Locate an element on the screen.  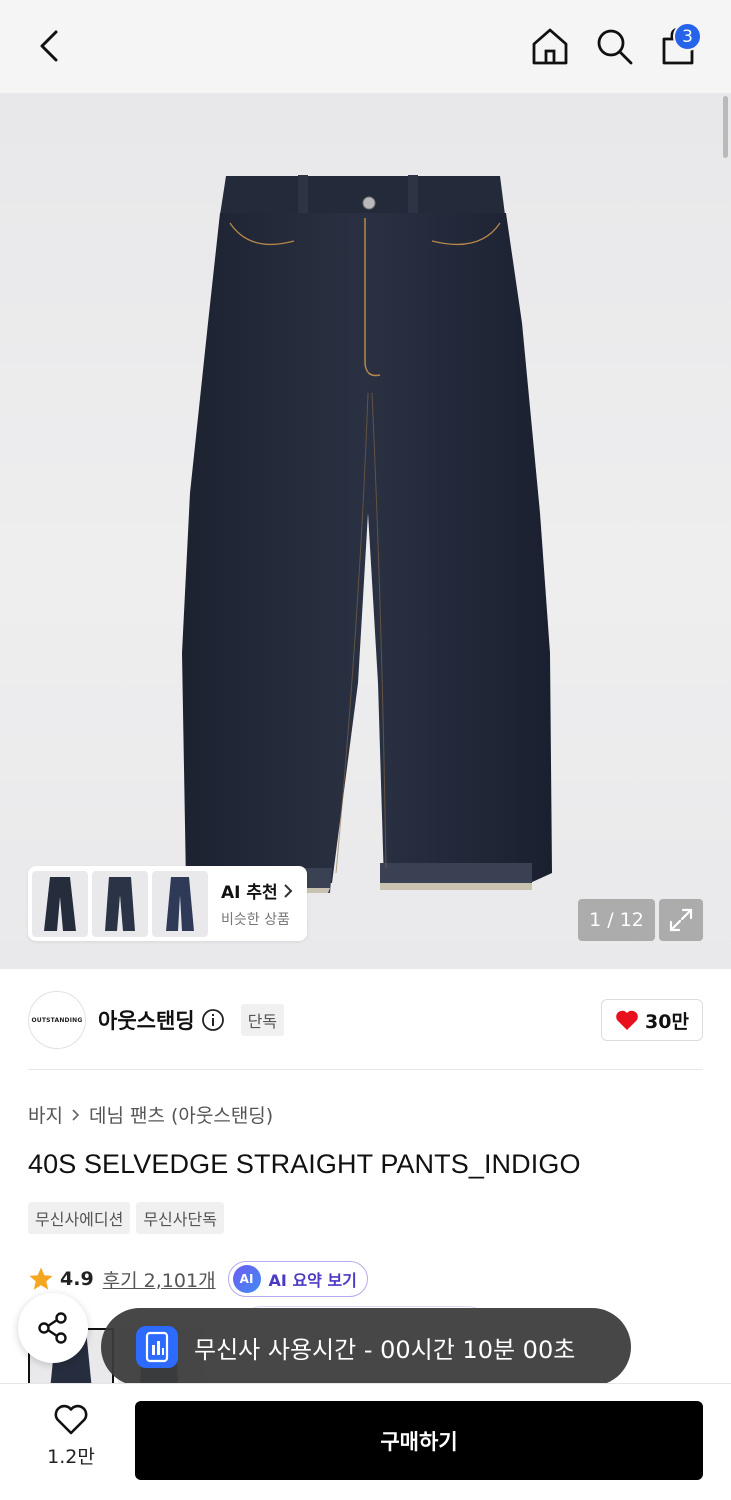
bottom-action-bar: 1.2만 구매하기 is located at coordinates (365, 1441).